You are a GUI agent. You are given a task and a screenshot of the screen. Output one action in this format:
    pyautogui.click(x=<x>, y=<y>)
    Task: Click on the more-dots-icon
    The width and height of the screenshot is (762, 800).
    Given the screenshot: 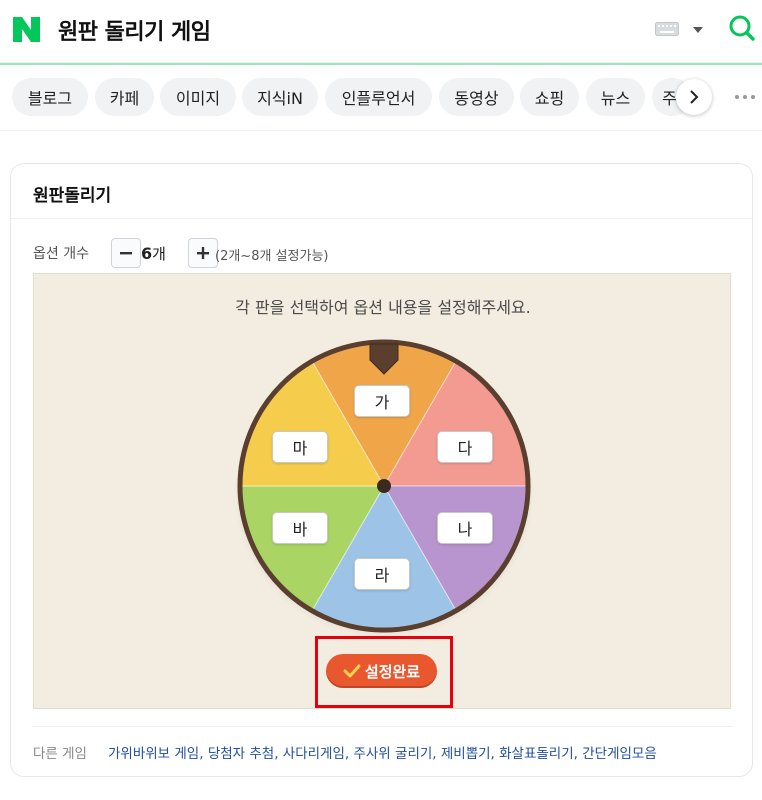 What is the action you would take?
    pyautogui.click(x=745, y=97)
    